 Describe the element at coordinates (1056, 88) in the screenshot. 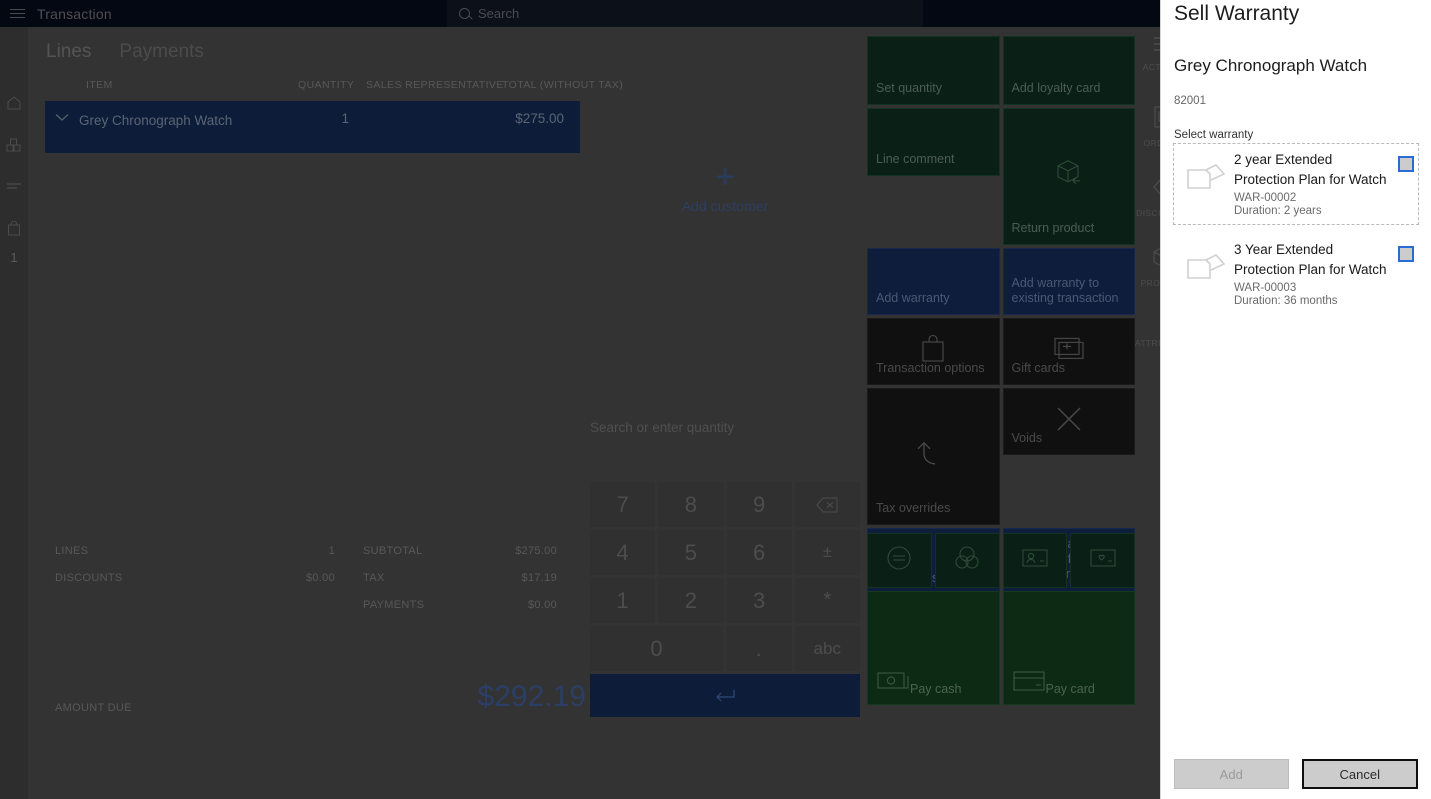

I see `tile-label: Add loyalty card` at that location.